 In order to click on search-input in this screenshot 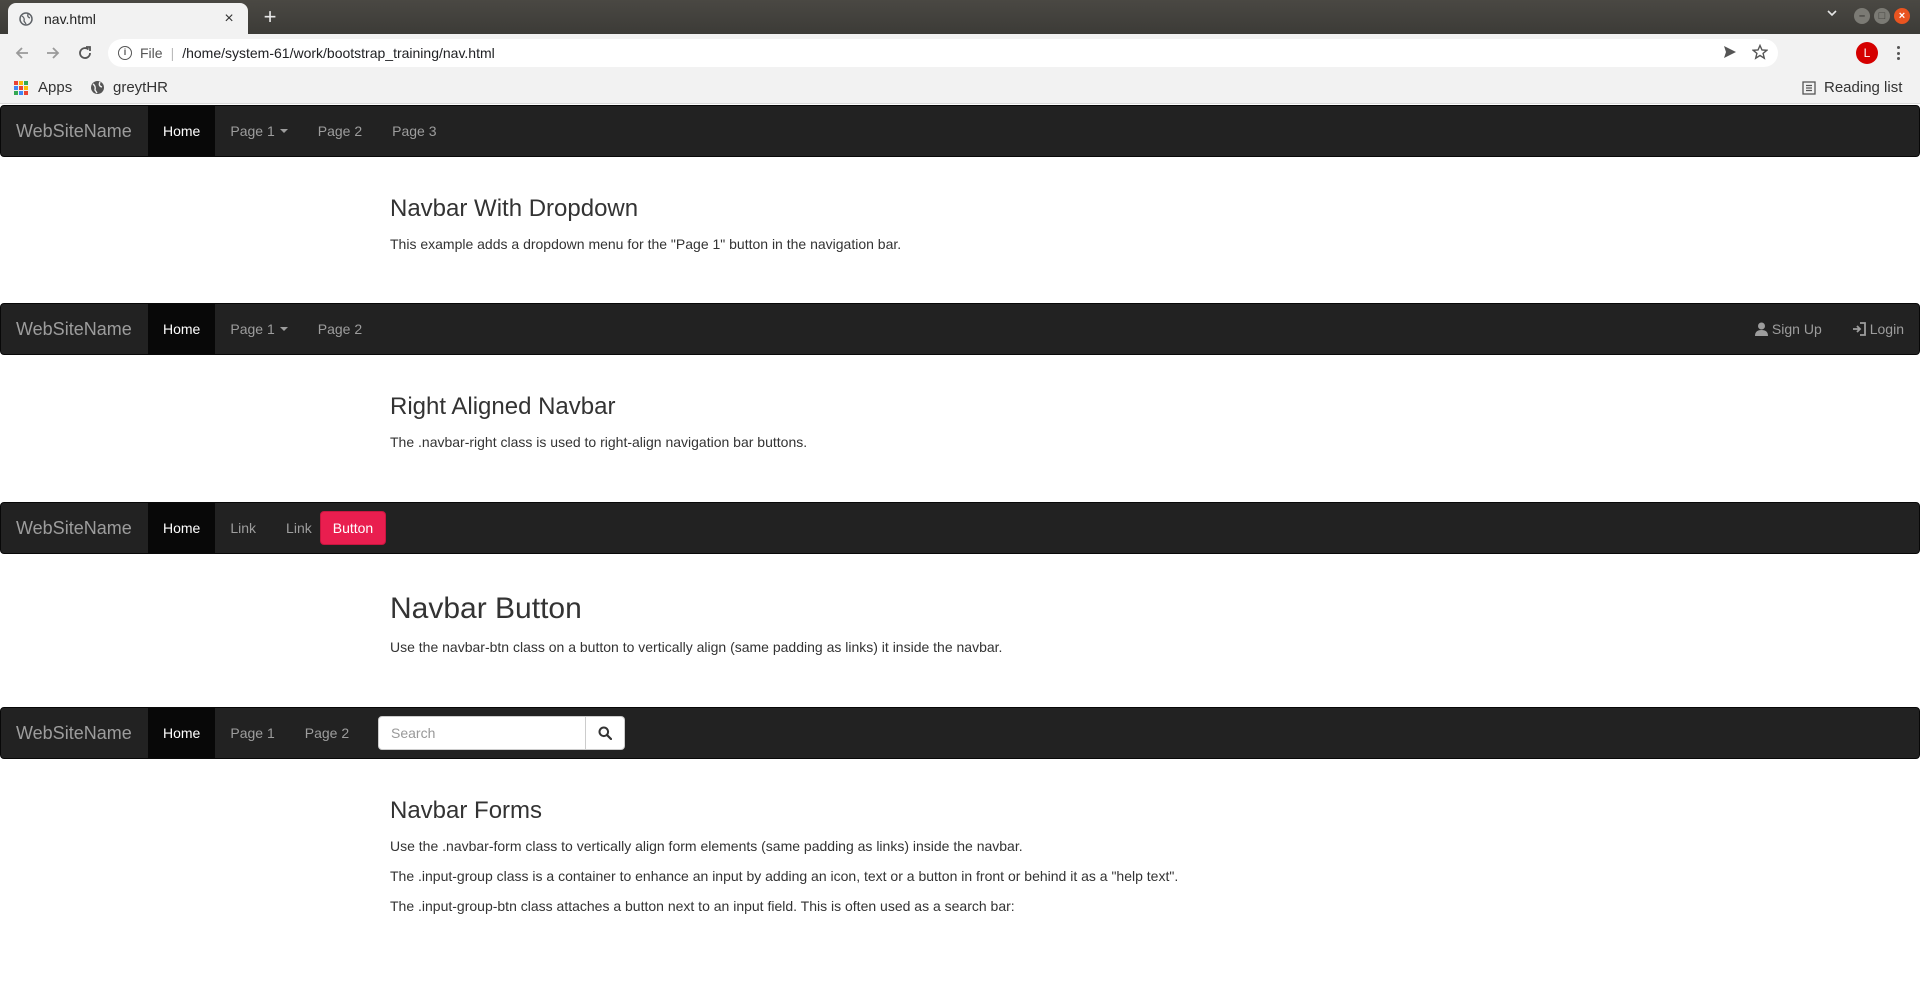, I will do `click(482, 733)`.